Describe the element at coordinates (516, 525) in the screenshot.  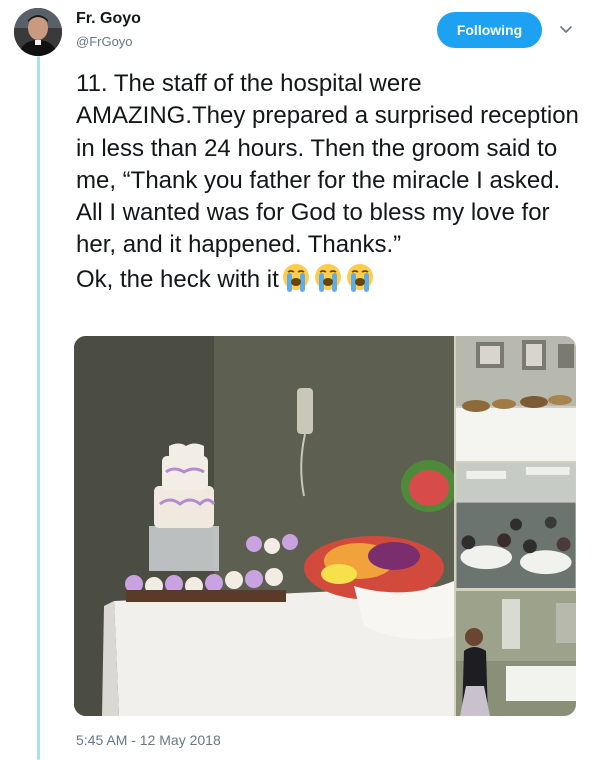
I see `photo-dining-room` at that location.